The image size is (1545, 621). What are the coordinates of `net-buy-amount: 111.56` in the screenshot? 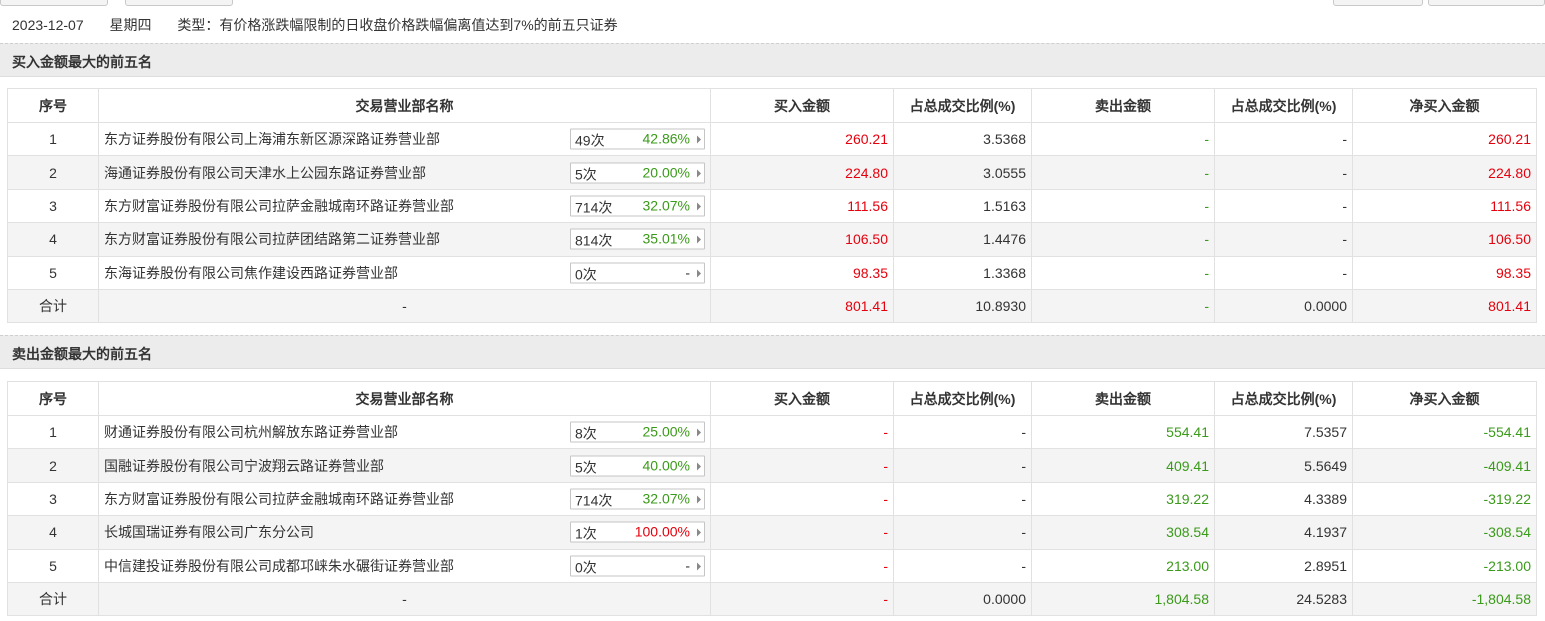 It's located at (1444, 206).